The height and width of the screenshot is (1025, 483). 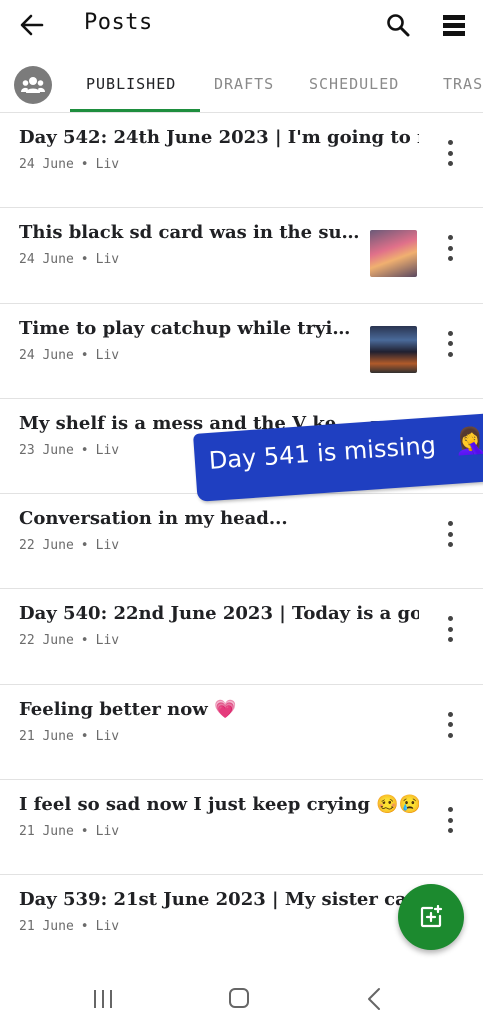 What do you see at coordinates (219, 805) in the screenshot?
I see `post-title: I feel so sad now I just keep crying 🥴😢😭` at bounding box center [219, 805].